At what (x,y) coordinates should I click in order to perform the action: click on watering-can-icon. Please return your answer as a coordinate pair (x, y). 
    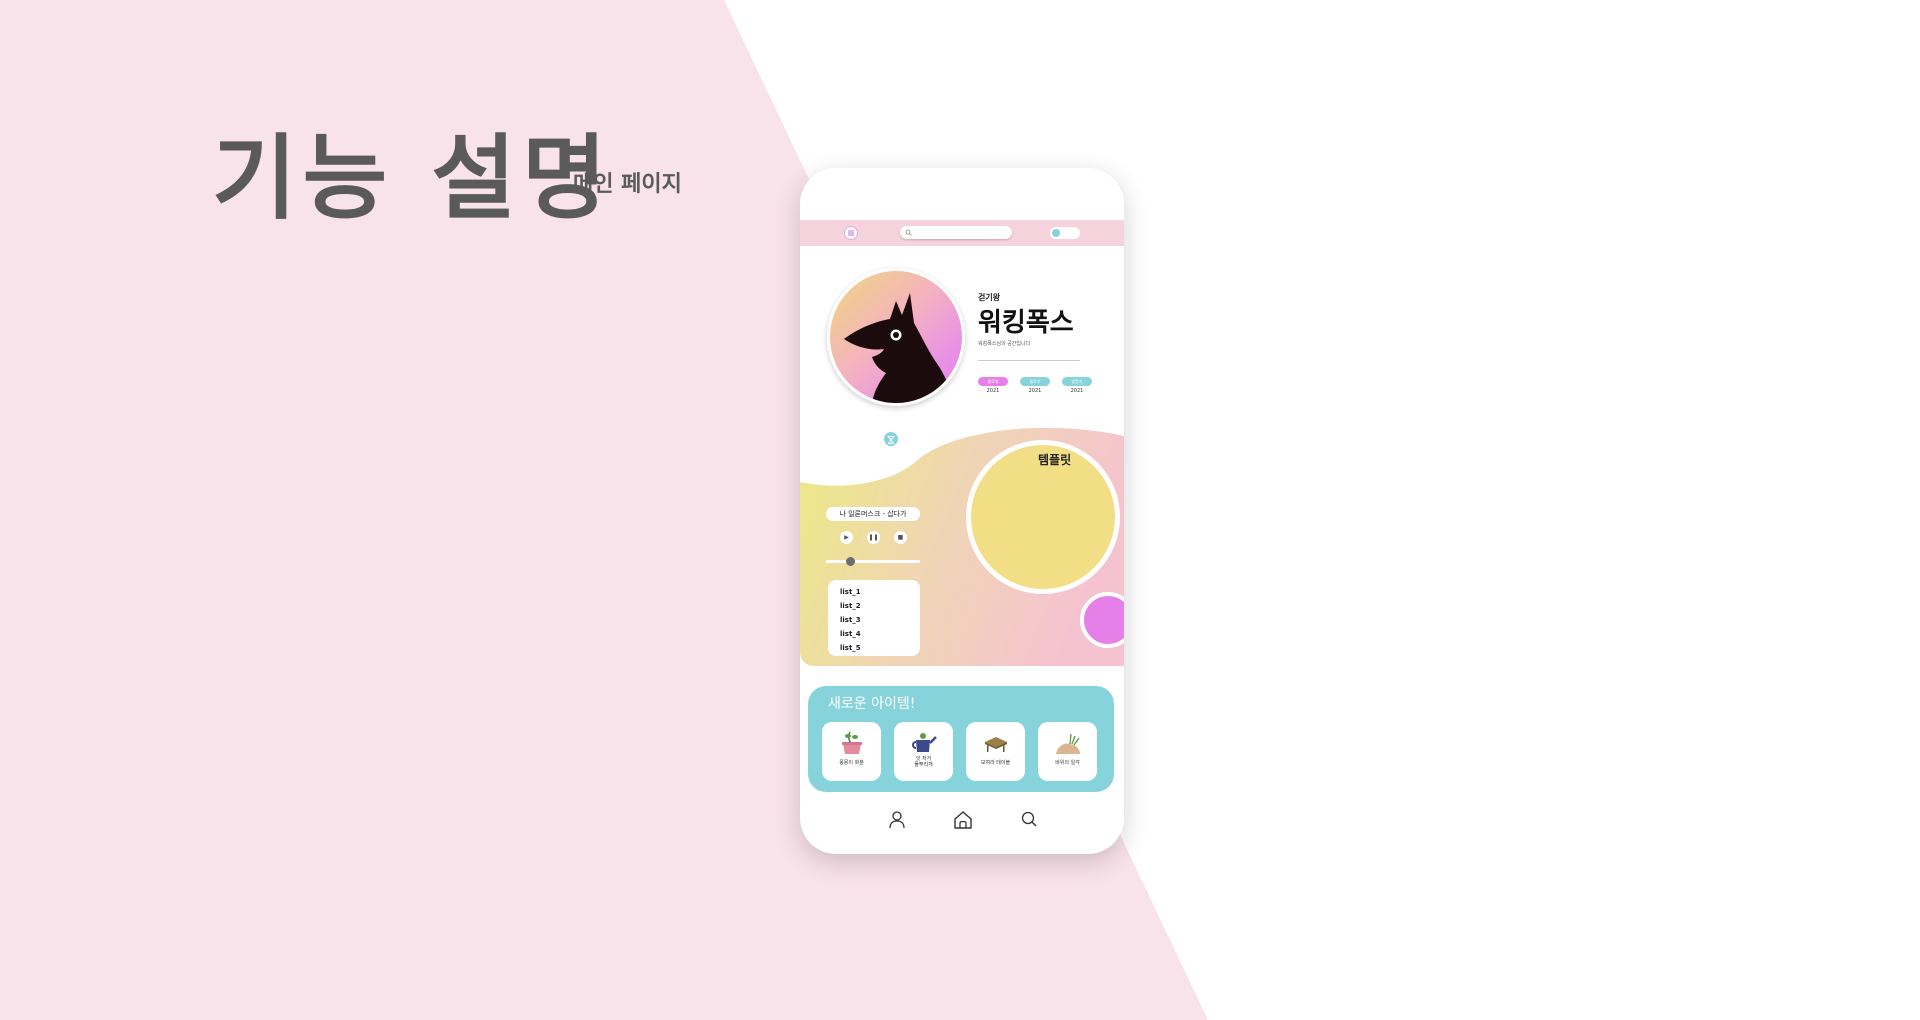
    Looking at the image, I should click on (924, 742).